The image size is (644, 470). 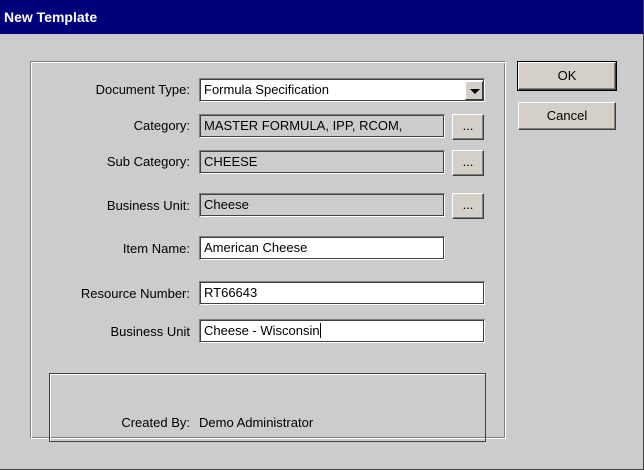 What do you see at coordinates (266, 89) in the screenshot?
I see `document-type-value: Formula Specification` at bounding box center [266, 89].